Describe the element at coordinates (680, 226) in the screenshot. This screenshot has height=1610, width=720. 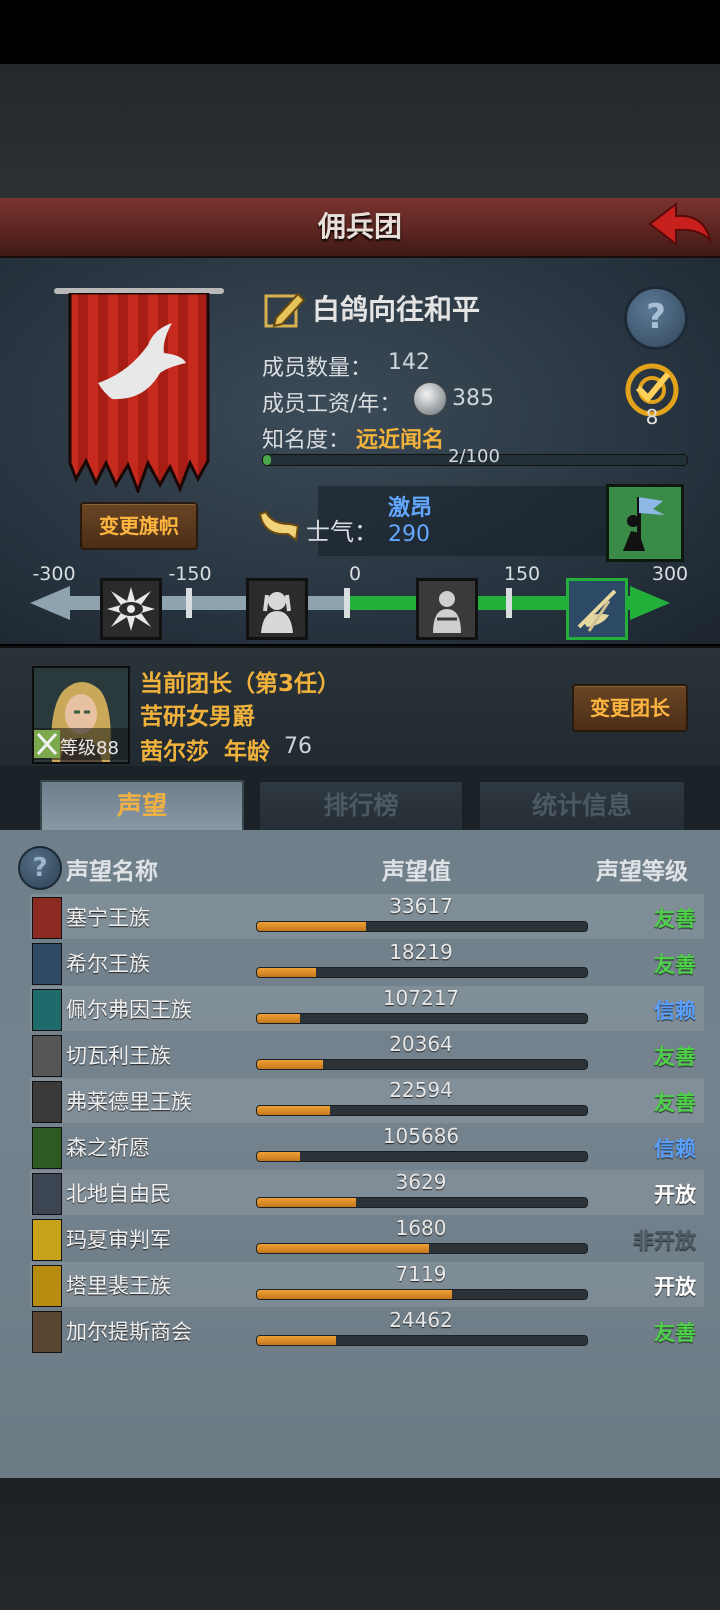
I see `back-arrow-icon` at that location.